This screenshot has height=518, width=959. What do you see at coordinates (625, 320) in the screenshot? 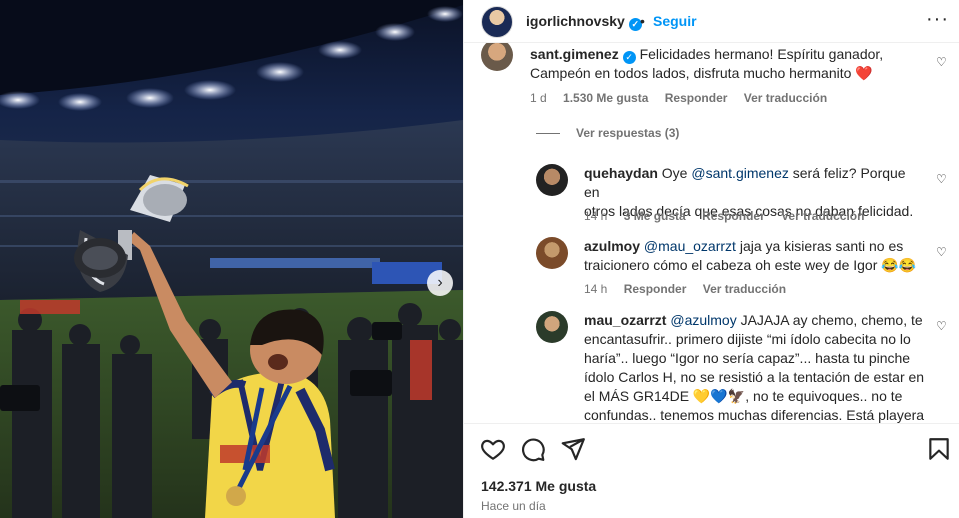
I see `comment-username: mau_ozarrzt` at bounding box center [625, 320].